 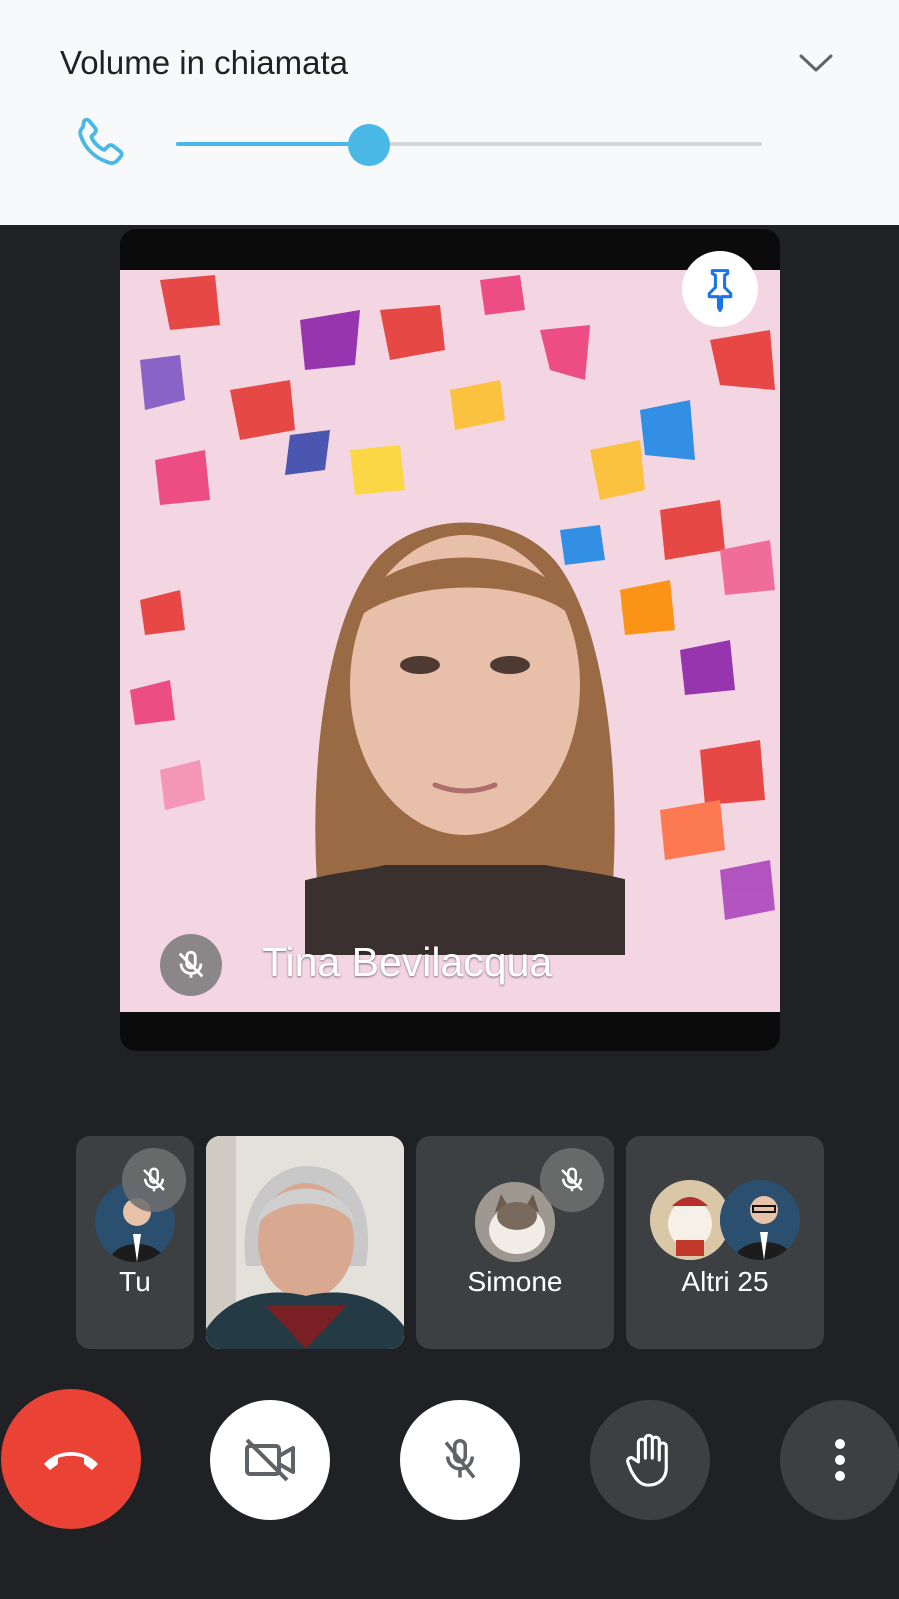 I want to click on chevron-down-icon, so click(x=816, y=63).